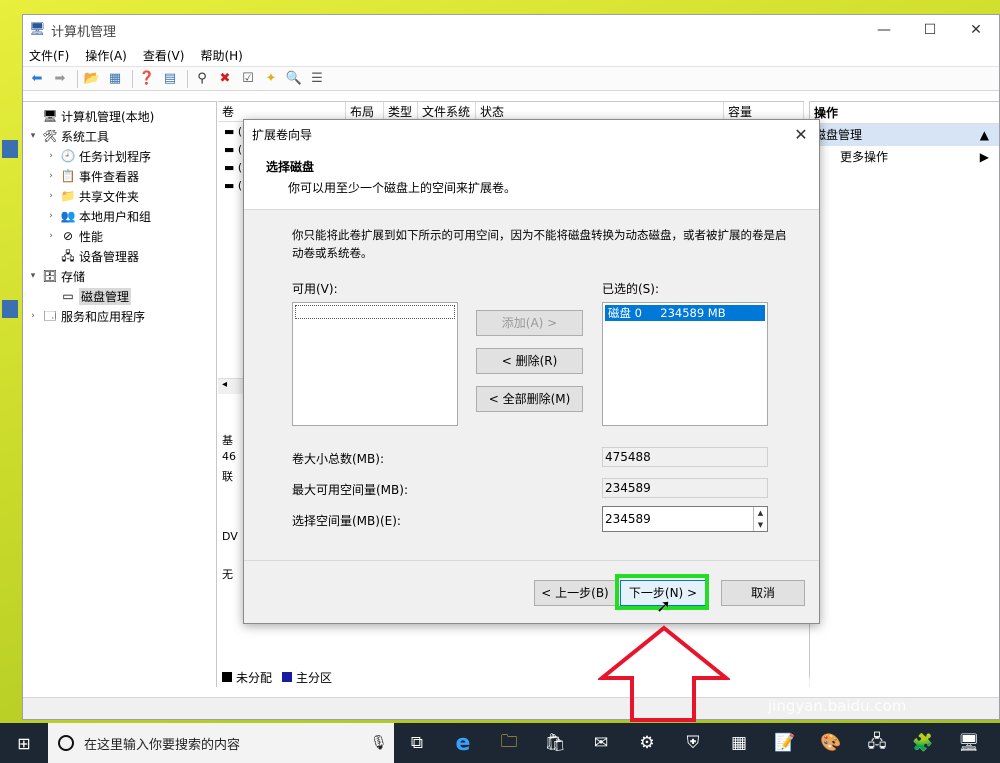 This screenshot has width=1000, height=763. Describe the element at coordinates (119, 316) in the screenshot. I see `tree-node: › 🗔 服务和应用程序` at that location.